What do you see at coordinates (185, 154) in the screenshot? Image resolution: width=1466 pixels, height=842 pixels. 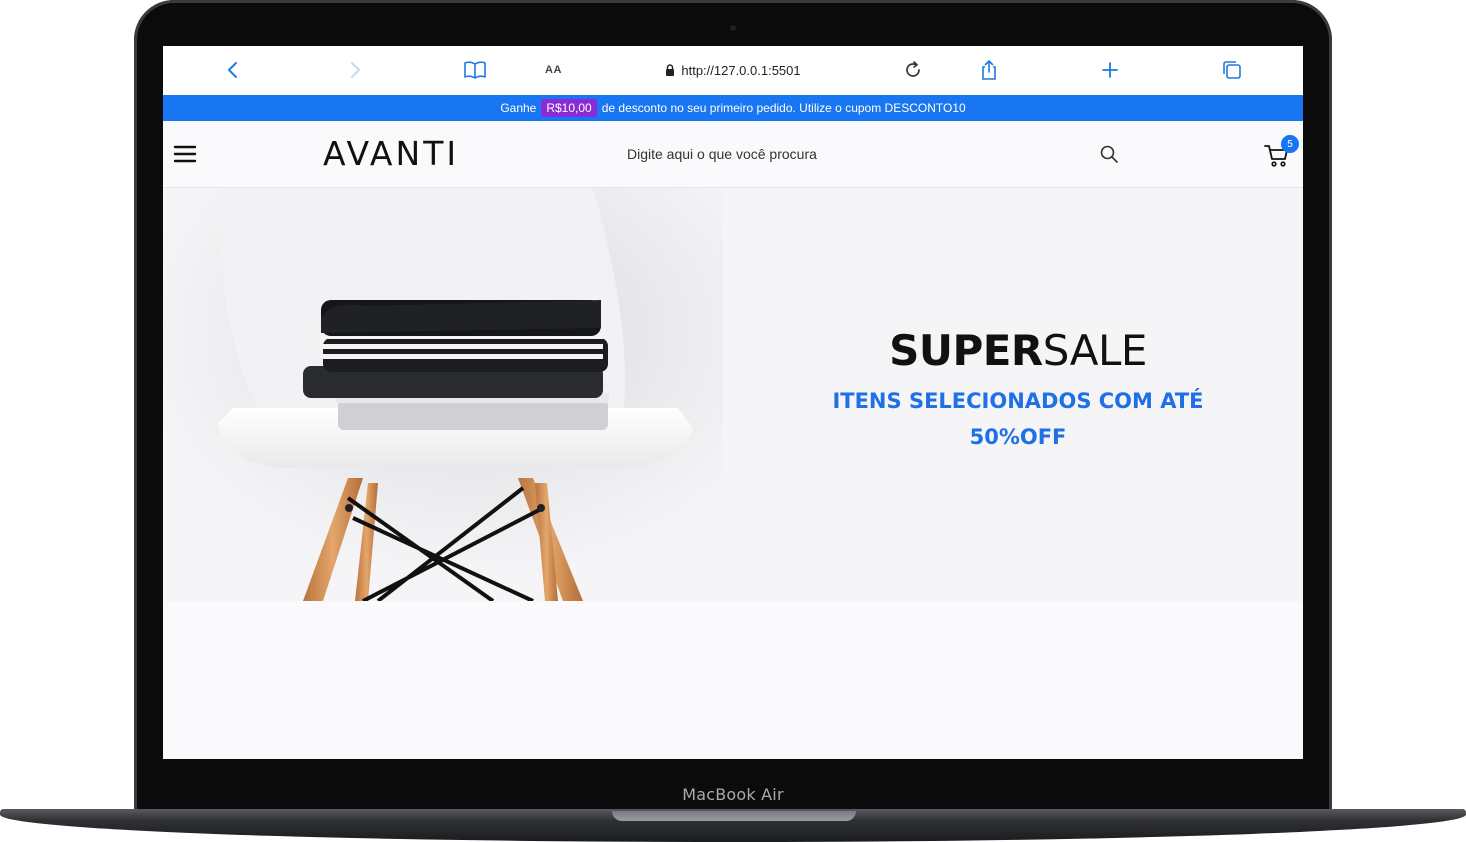 I see `hamburger-menu-icon` at bounding box center [185, 154].